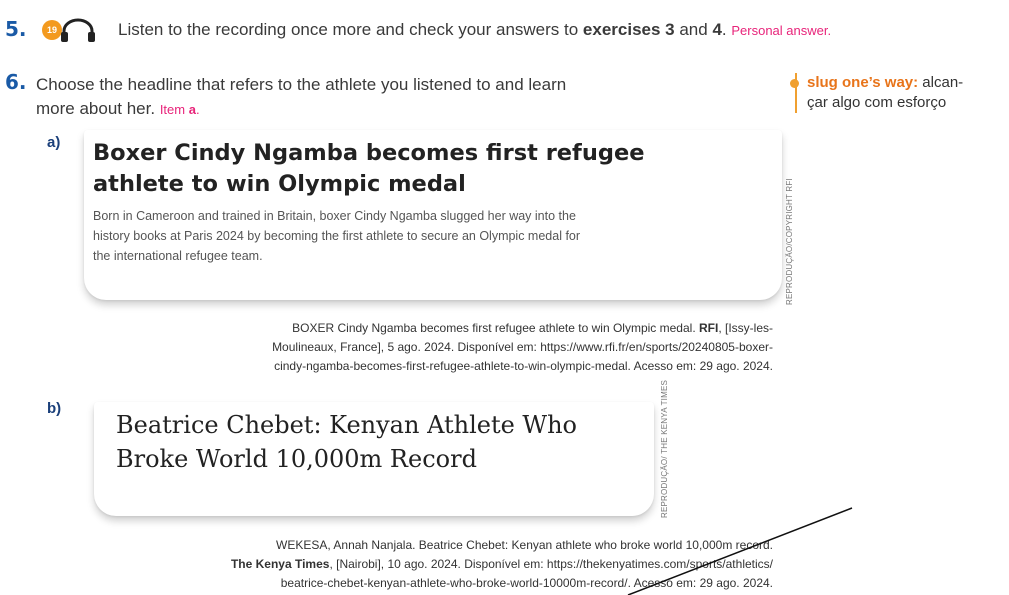 This screenshot has height=595, width=1009. What do you see at coordinates (54, 408) in the screenshot?
I see `item-b-letter: b)` at bounding box center [54, 408].